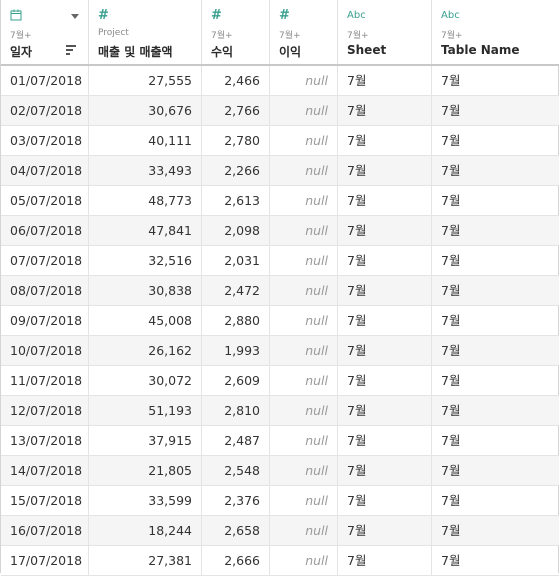  I want to click on cell-revenue: 2,666, so click(236, 560).